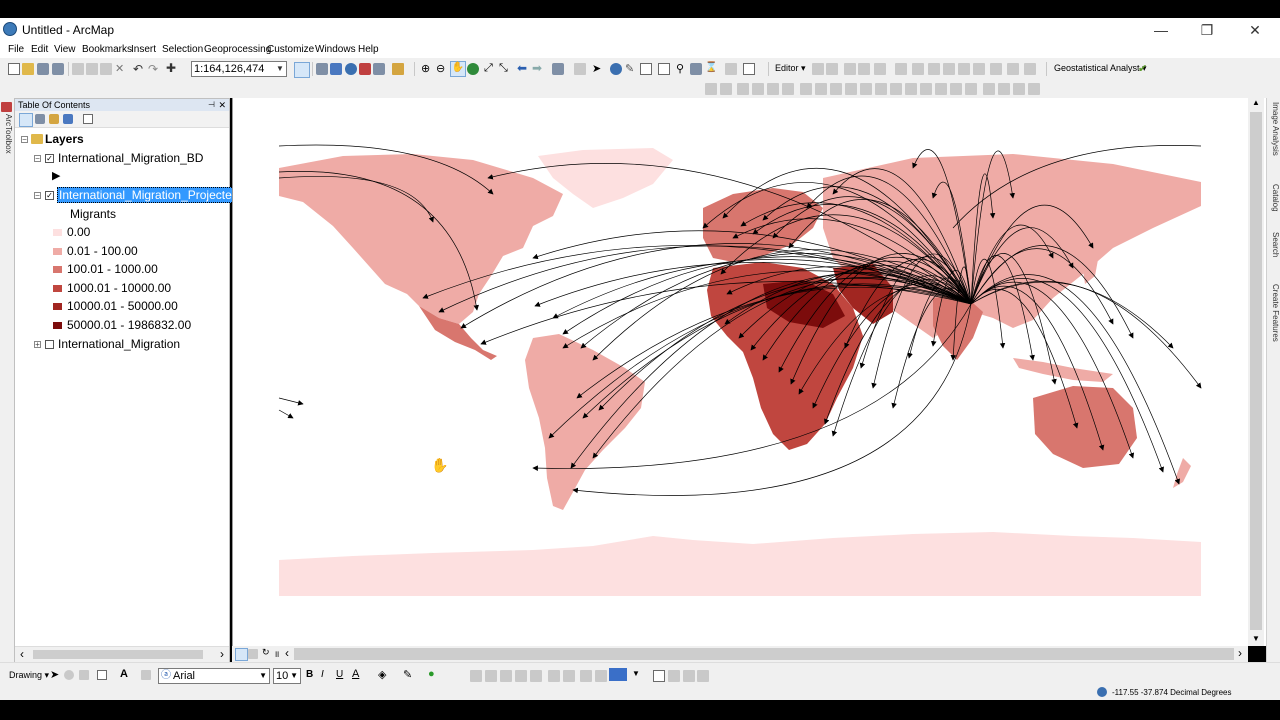  Describe the element at coordinates (836, 89) in the screenshot. I see `make-same-size-icon` at that location.